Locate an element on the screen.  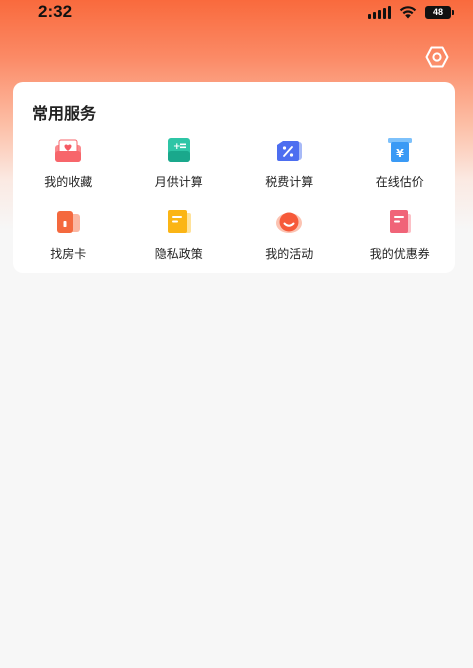
battery-level: 48 is located at coordinates (437, 12).